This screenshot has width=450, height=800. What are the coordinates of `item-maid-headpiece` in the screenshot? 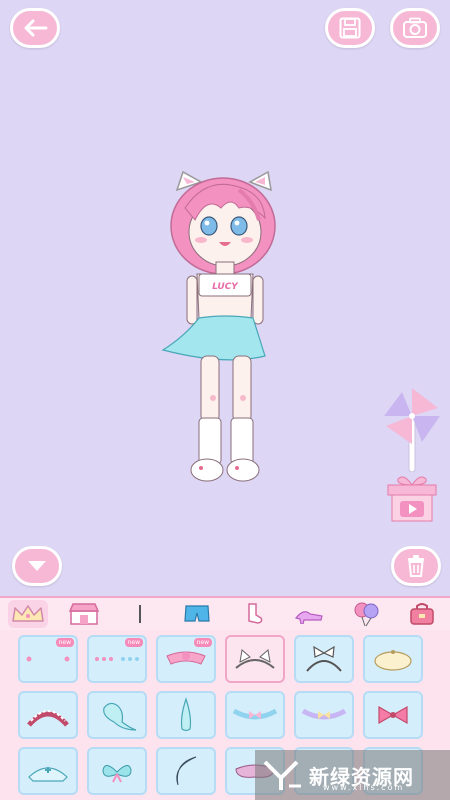 It's located at (48, 715).